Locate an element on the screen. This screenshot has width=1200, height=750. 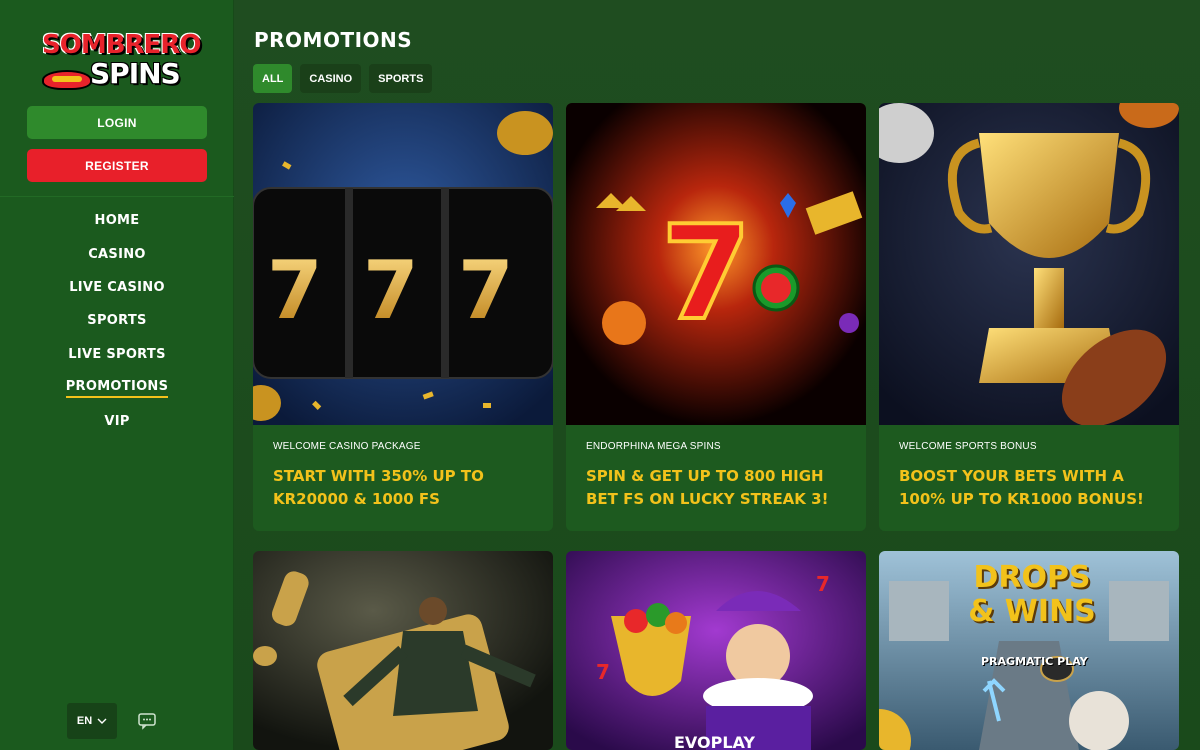
nav-item-label: HOME is located at coordinates (117, 221).